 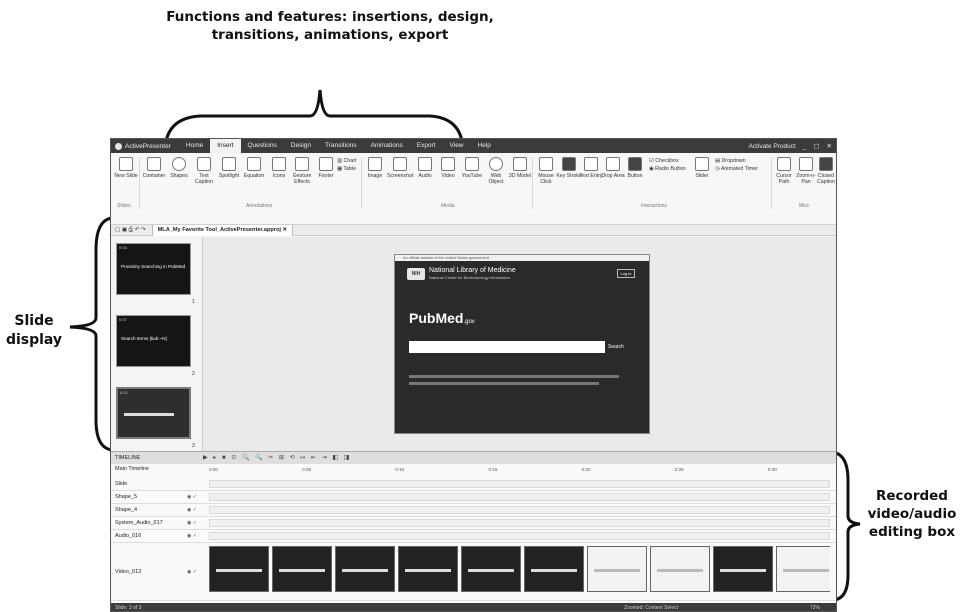 I want to click on video-button: Video, so click(x=448, y=168).